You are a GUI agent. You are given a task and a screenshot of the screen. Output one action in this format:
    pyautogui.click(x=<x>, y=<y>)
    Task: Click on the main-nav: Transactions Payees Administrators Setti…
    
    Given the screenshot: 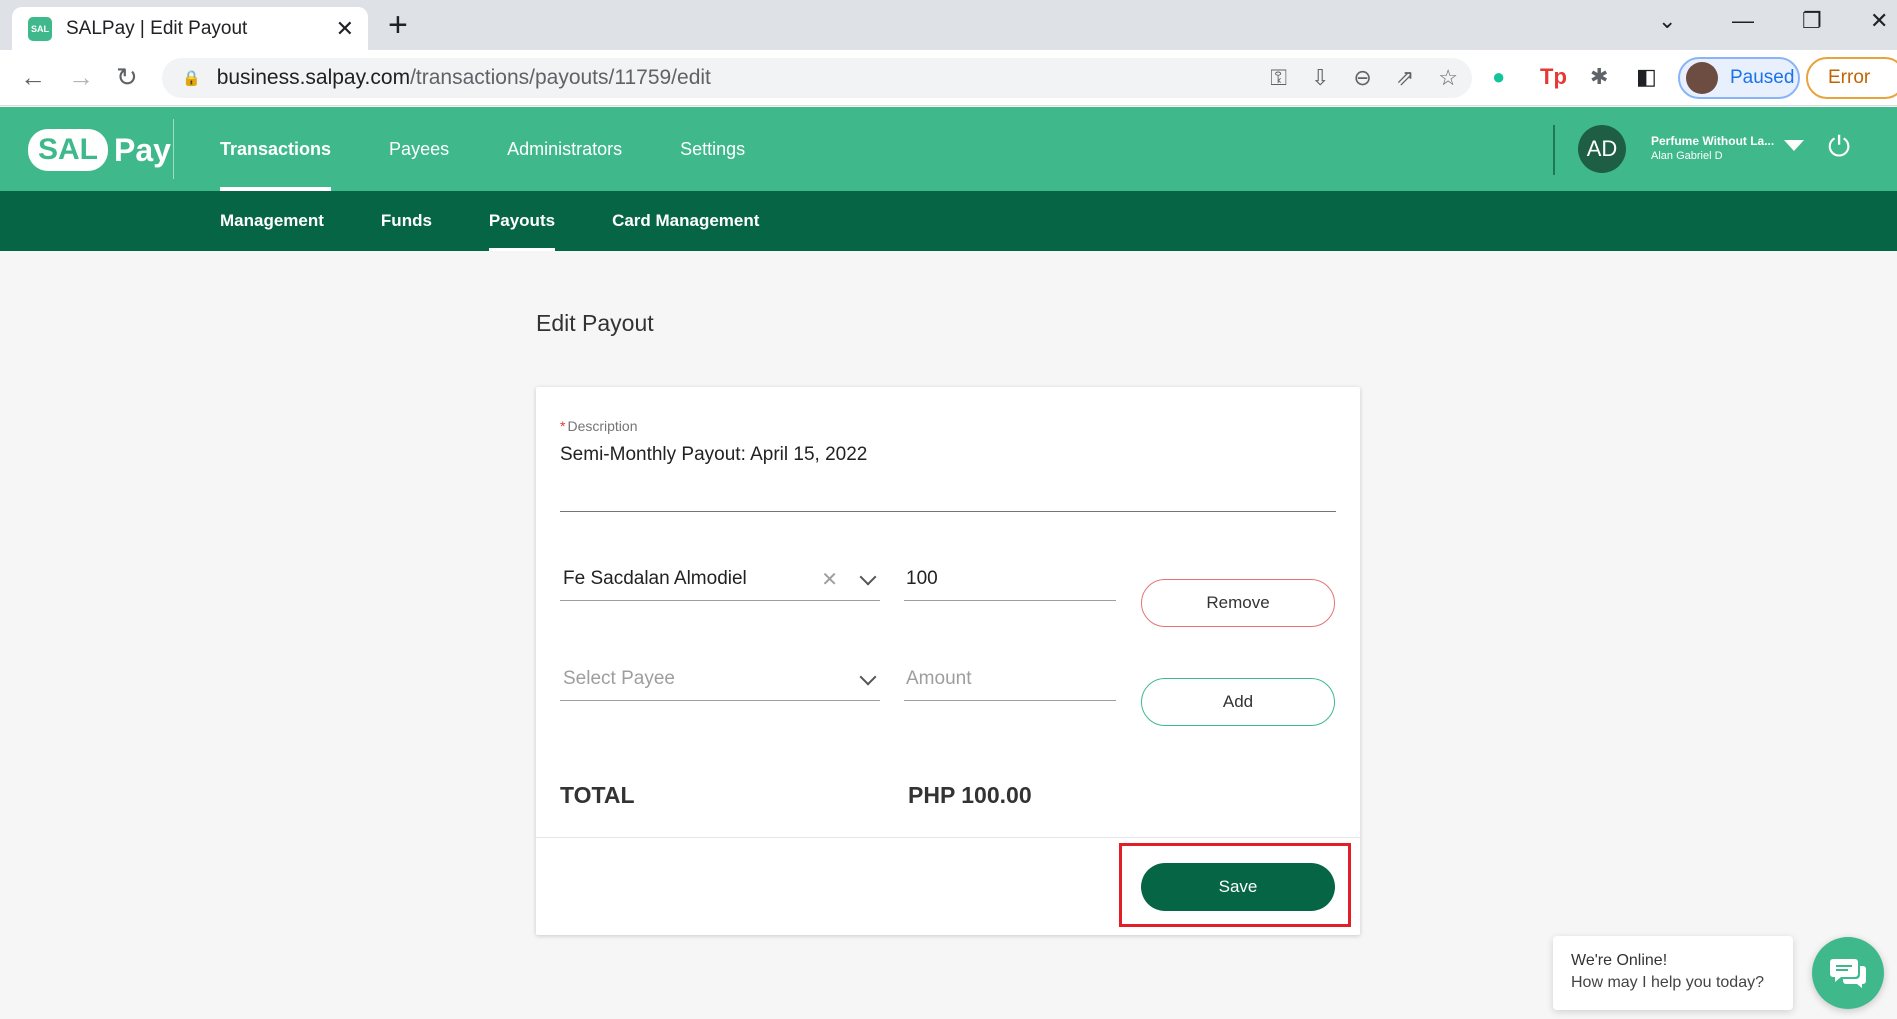 What is the action you would take?
    pyautogui.click(x=511, y=149)
    